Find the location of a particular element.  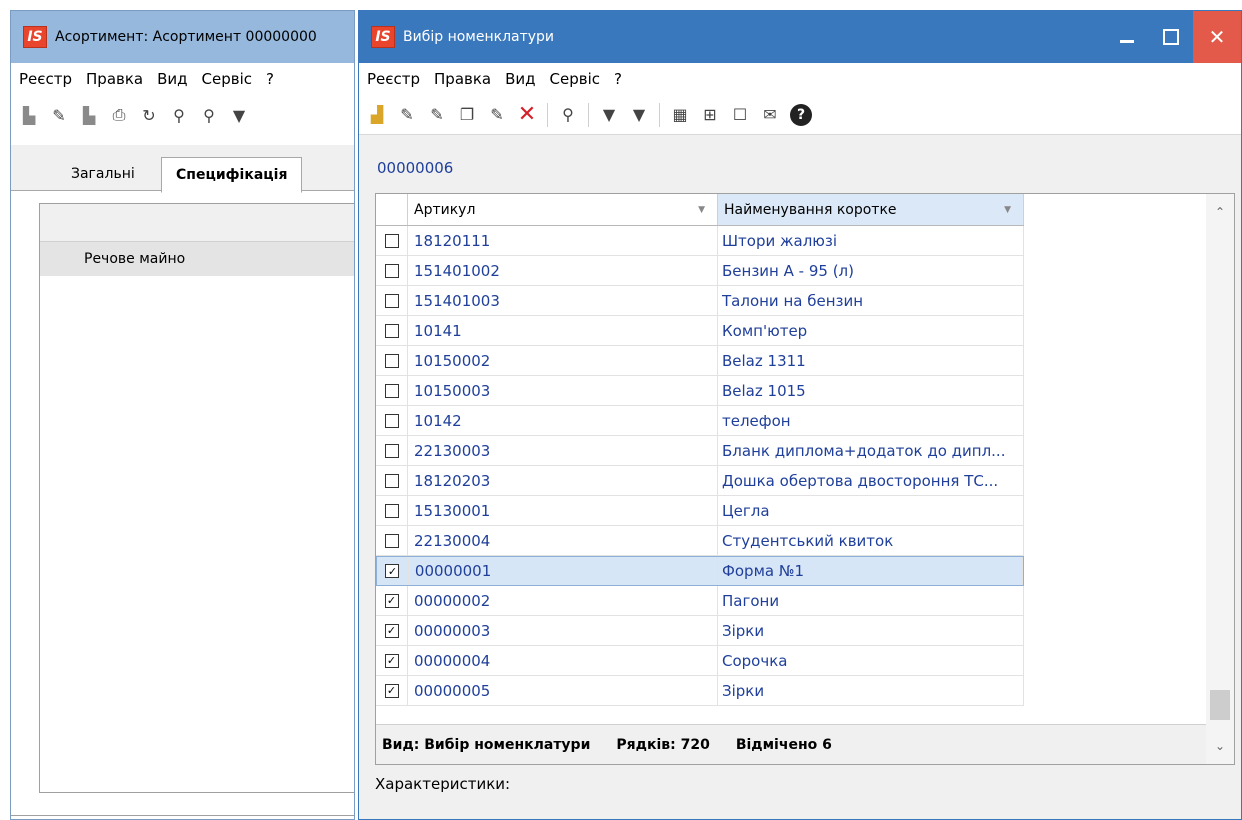

refresh-icon: ↻ is located at coordinates (149, 115).